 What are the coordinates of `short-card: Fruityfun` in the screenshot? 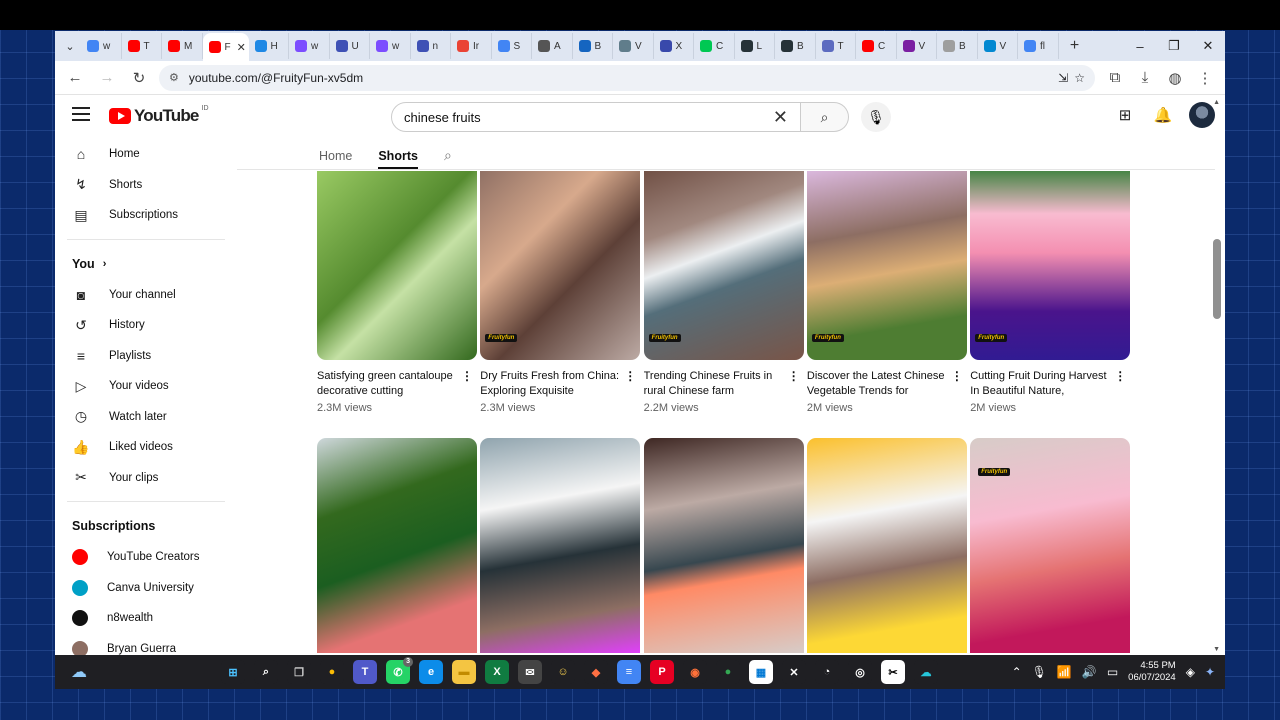 It's located at (1050, 545).